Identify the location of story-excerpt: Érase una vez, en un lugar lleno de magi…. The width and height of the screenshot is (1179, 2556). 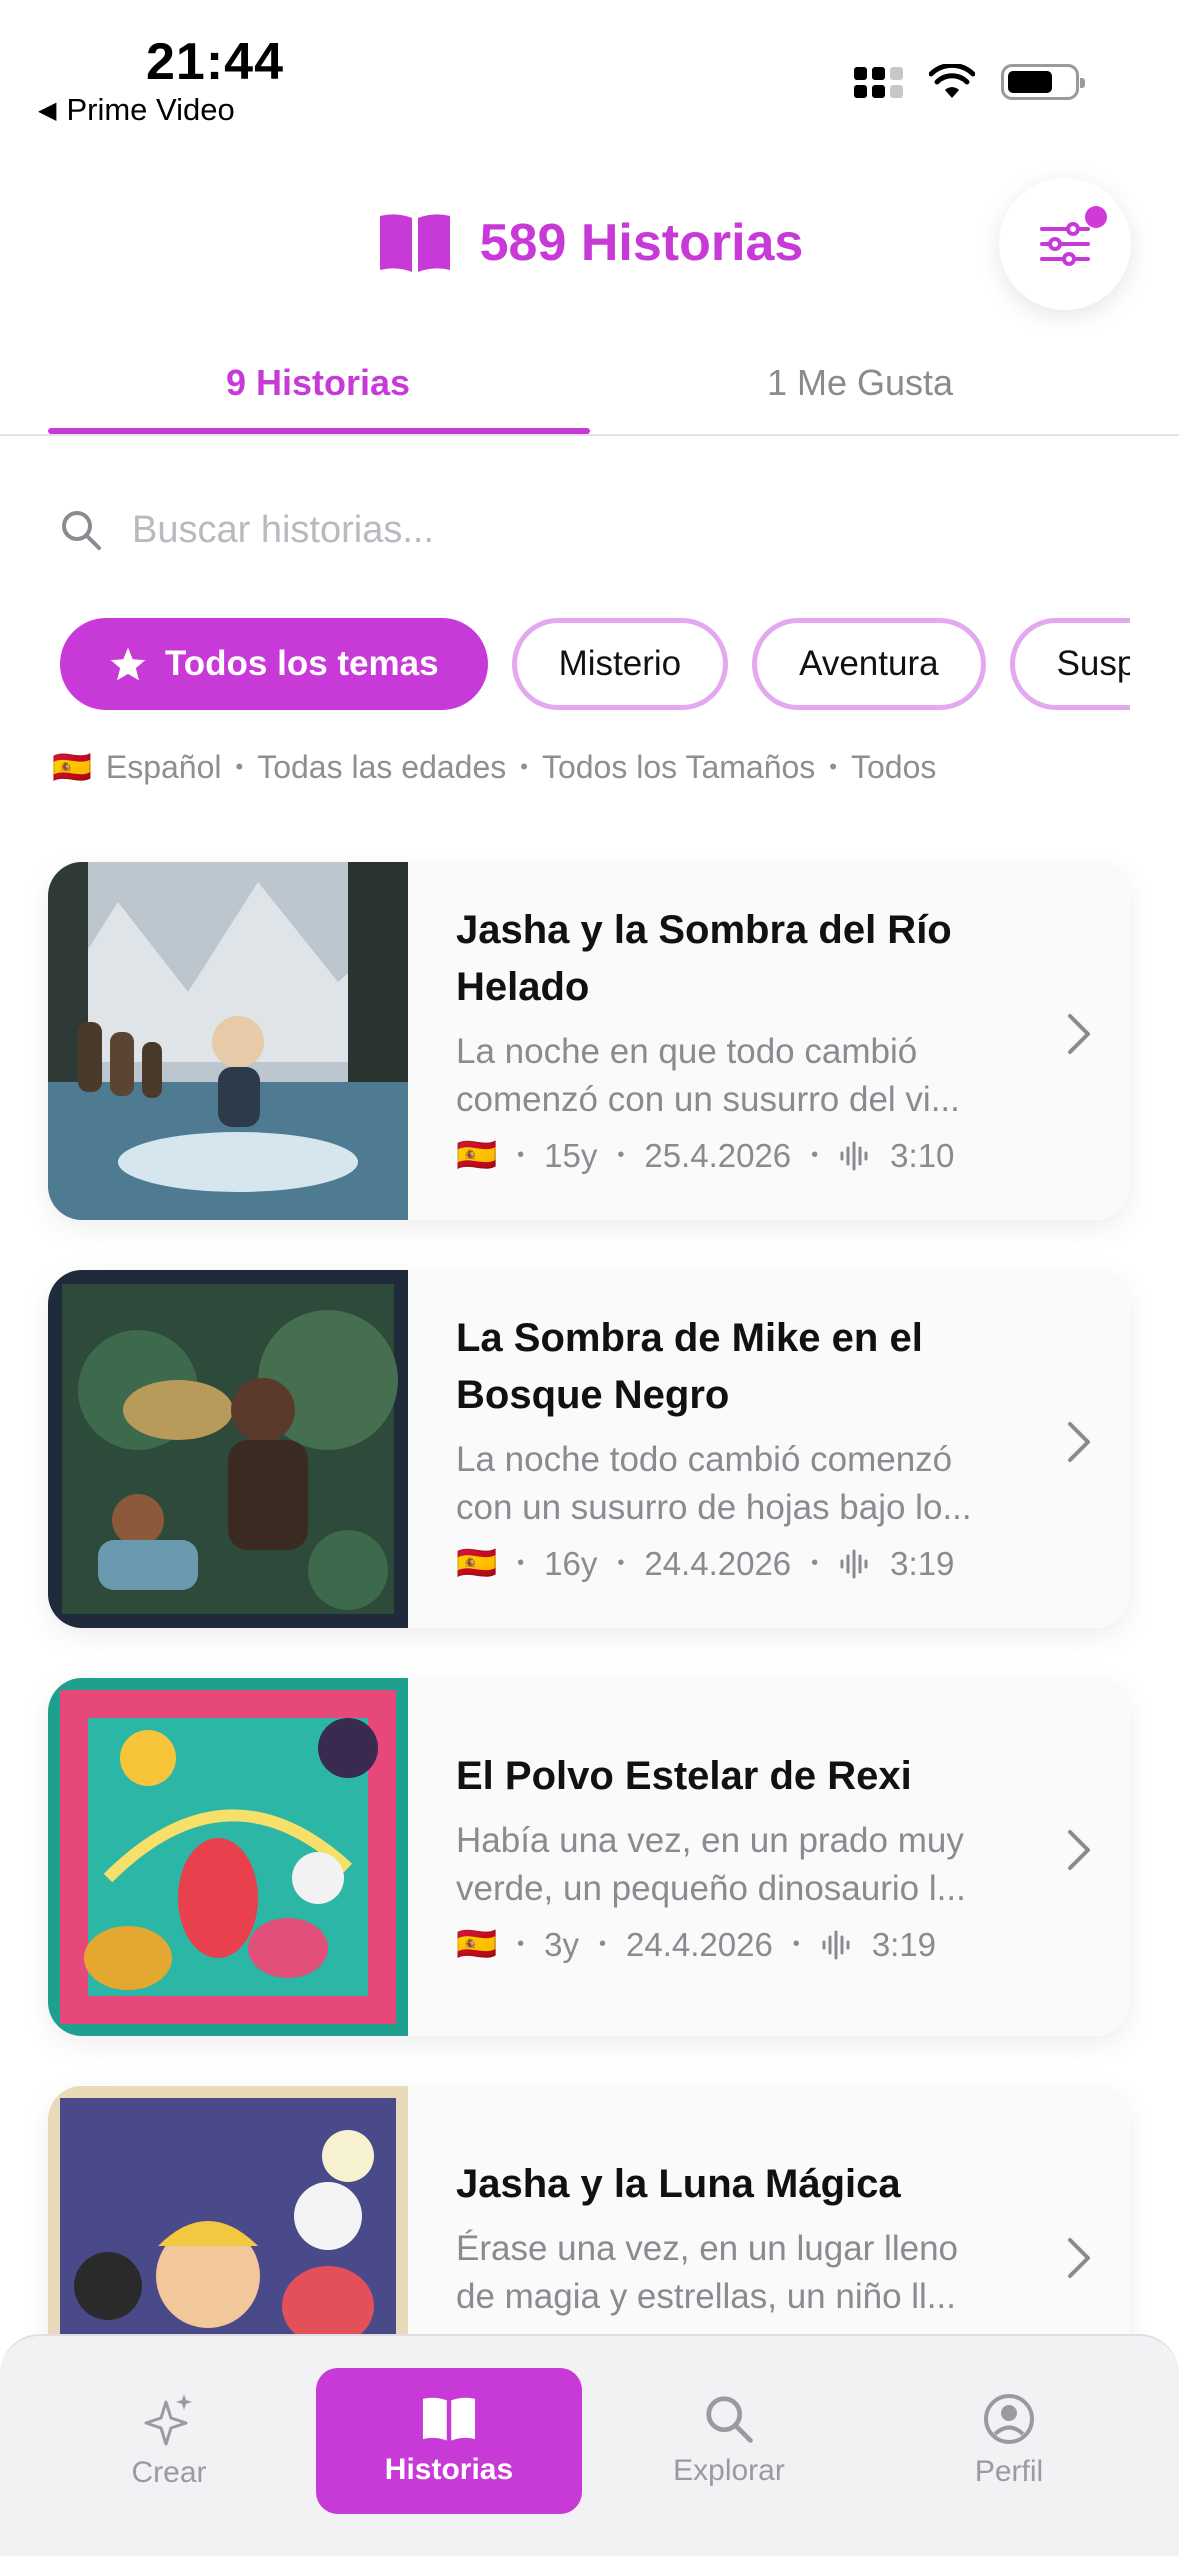
(707, 2272).